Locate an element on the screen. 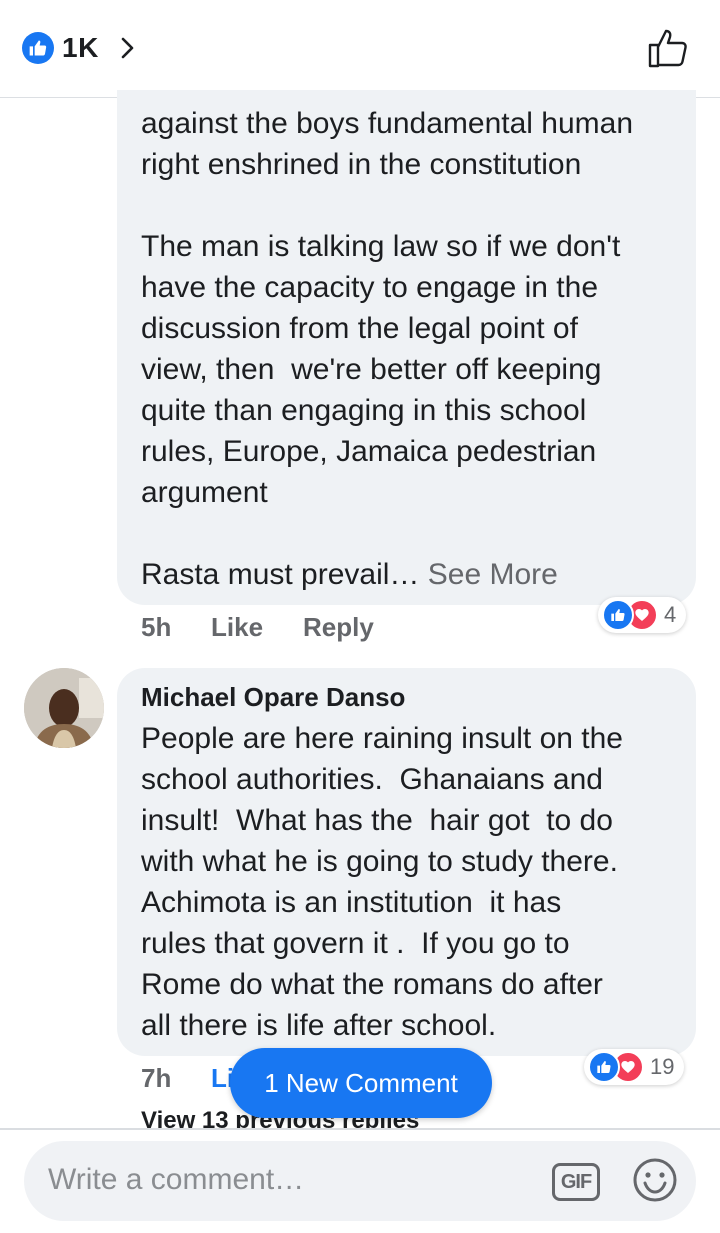  avatar is located at coordinates (64, 708).